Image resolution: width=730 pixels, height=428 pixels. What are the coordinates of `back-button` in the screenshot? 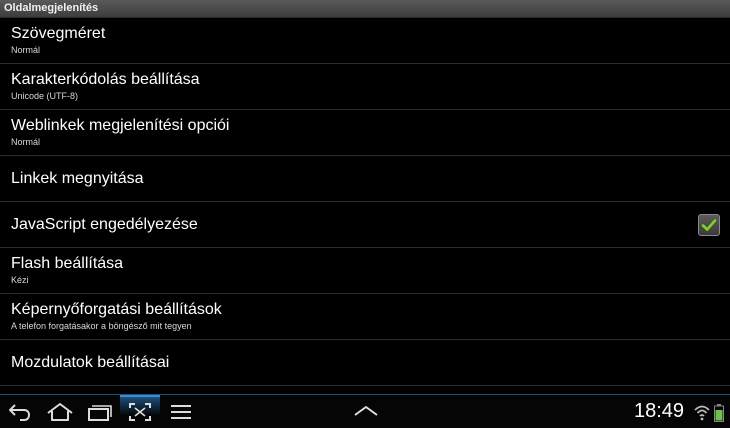 It's located at (20, 411).